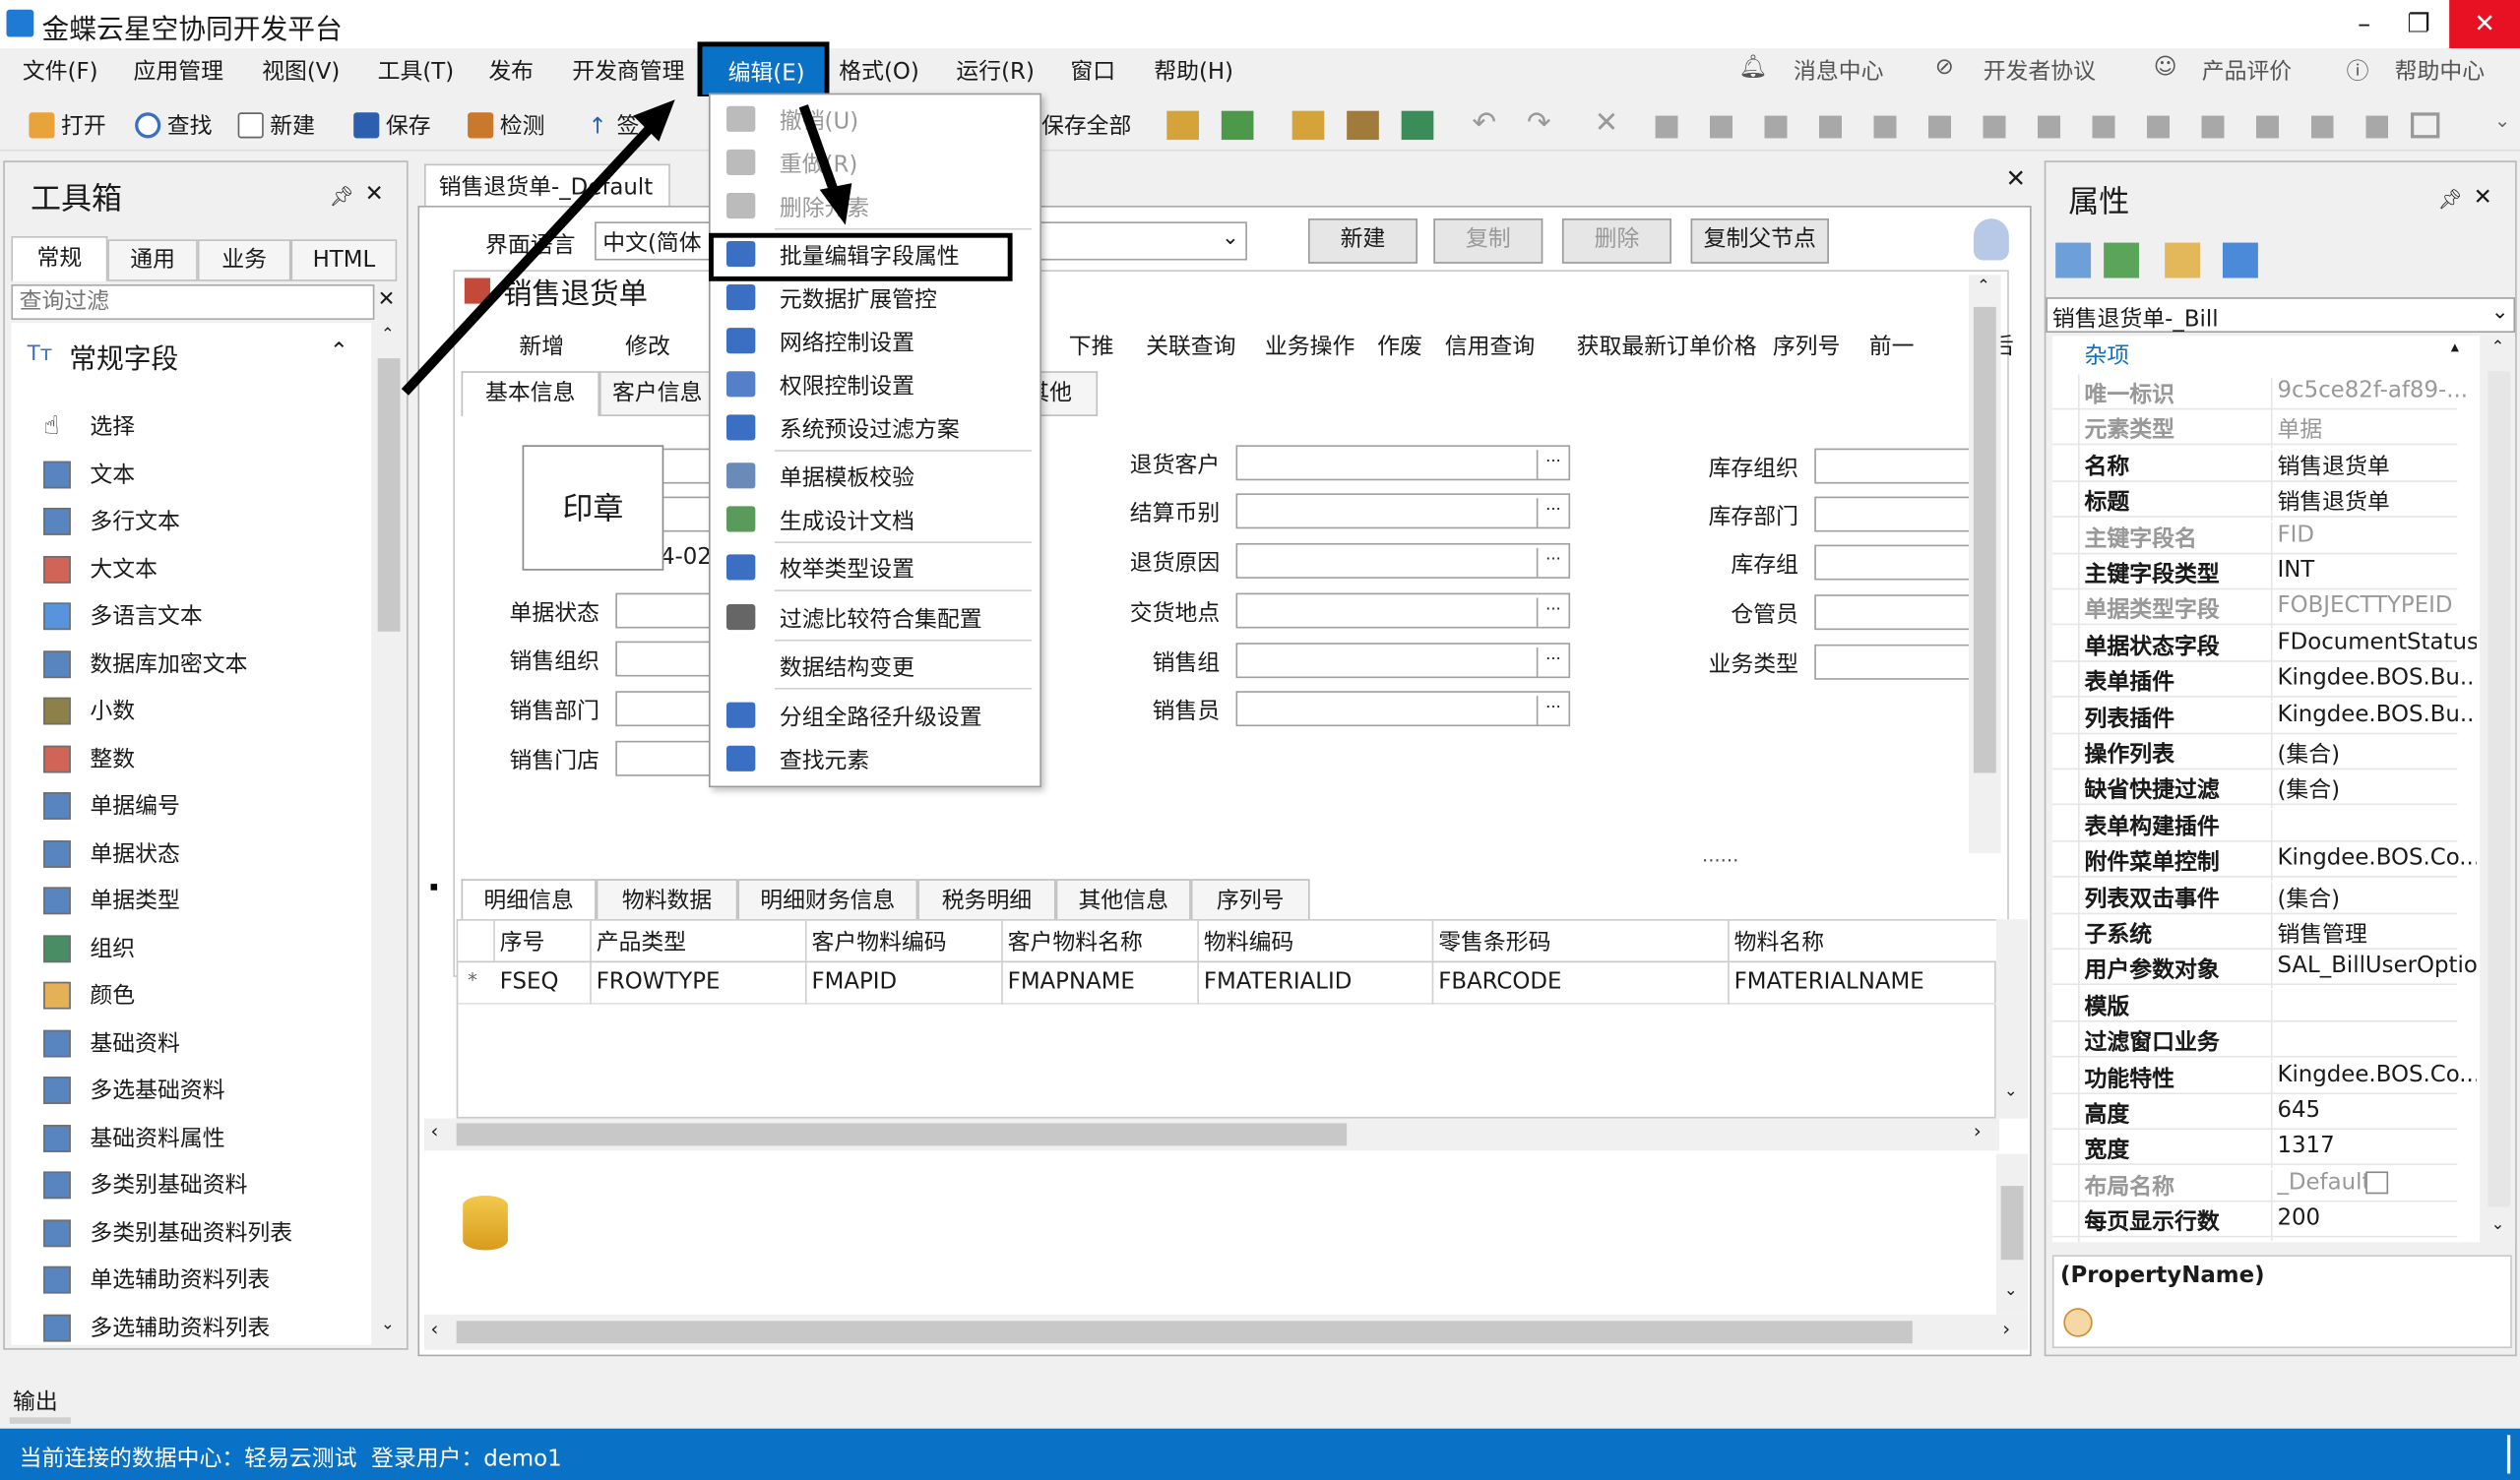 The width and height of the screenshot is (2520, 1480). What do you see at coordinates (2254, 1221) in the screenshot?
I see `property-row: 每页显示行数 200` at bounding box center [2254, 1221].